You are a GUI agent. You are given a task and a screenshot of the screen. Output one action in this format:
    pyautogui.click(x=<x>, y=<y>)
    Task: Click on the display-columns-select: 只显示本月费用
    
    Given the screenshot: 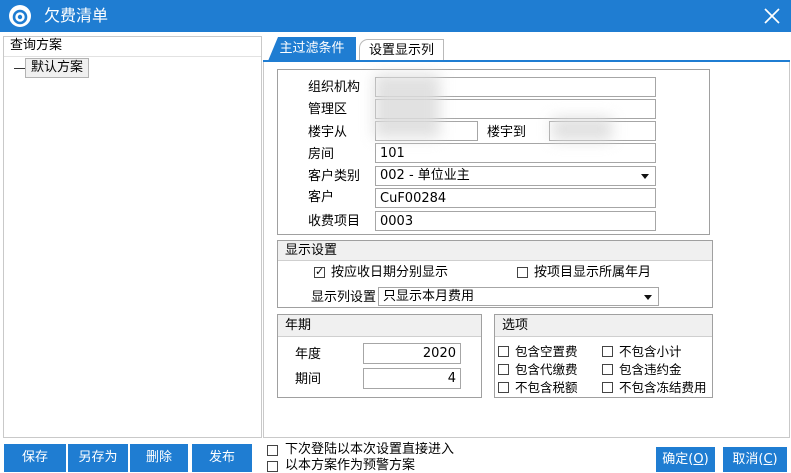 What is the action you would take?
    pyautogui.click(x=518, y=296)
    